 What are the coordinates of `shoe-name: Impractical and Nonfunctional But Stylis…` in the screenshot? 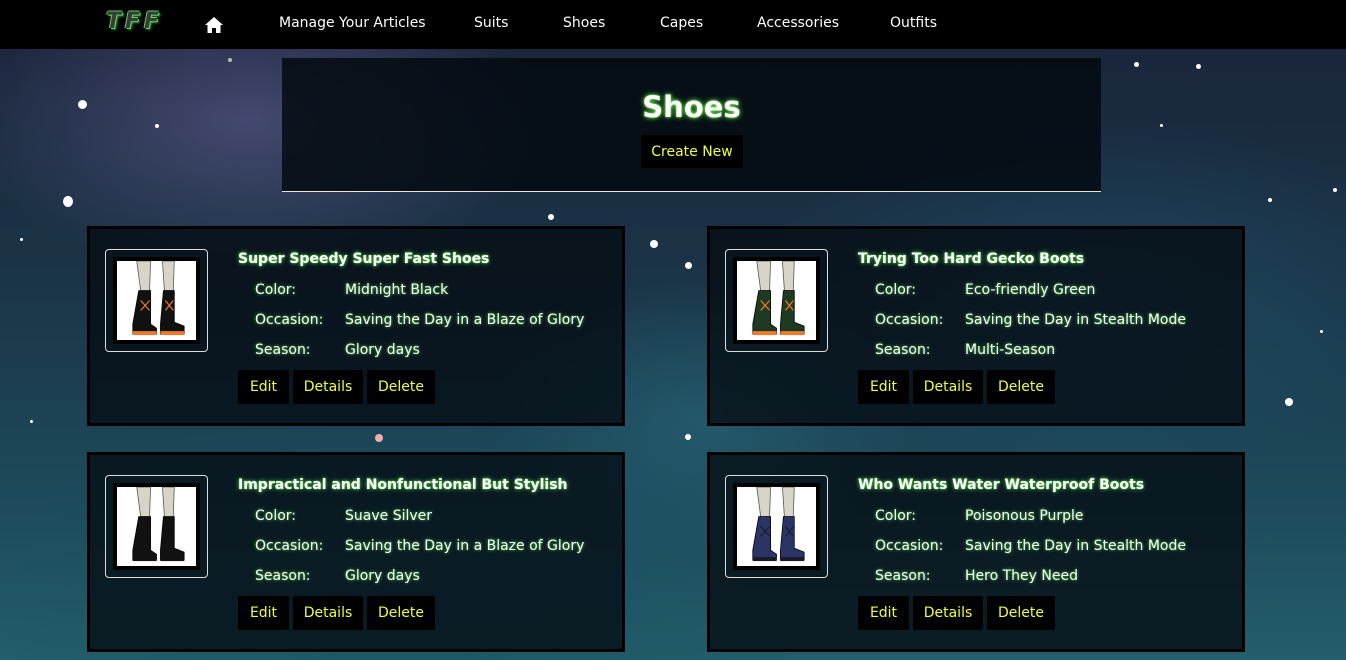 It's located at (403, 485).